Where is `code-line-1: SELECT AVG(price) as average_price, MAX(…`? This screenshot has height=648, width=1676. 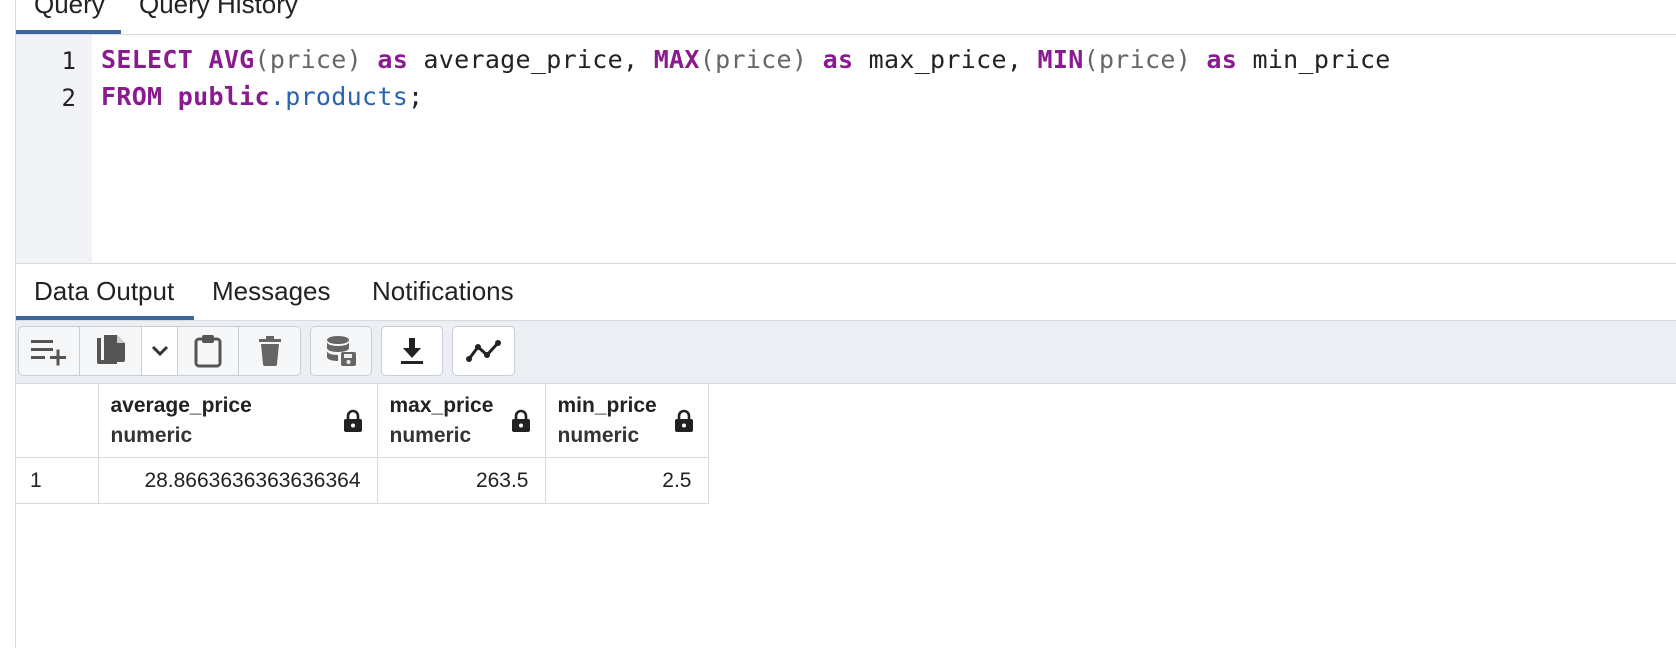
code-line-1: SELECT AVG(price) as average_price, MAX(… is located at coordinates (746, 59).